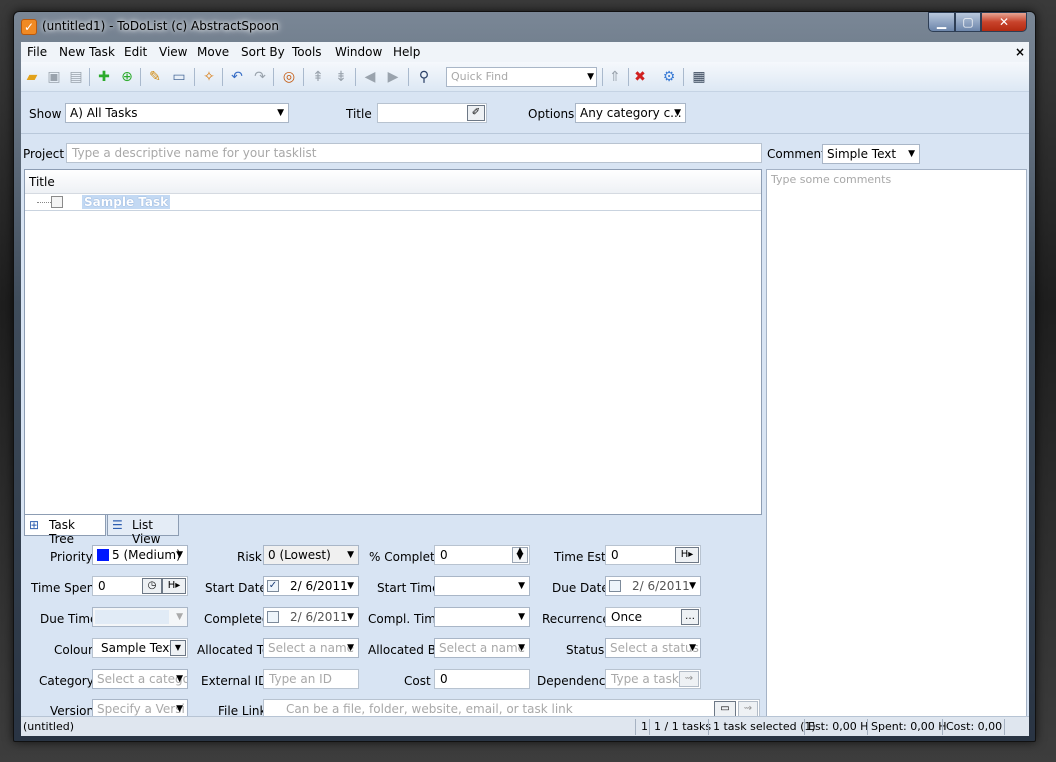 The height and width of the screenshot is (762, 1056). What do you see at coordinates (615, 77) in the screenshot?
I see `goto-parent-icon: ⇑` at bounding box center [615, 77].